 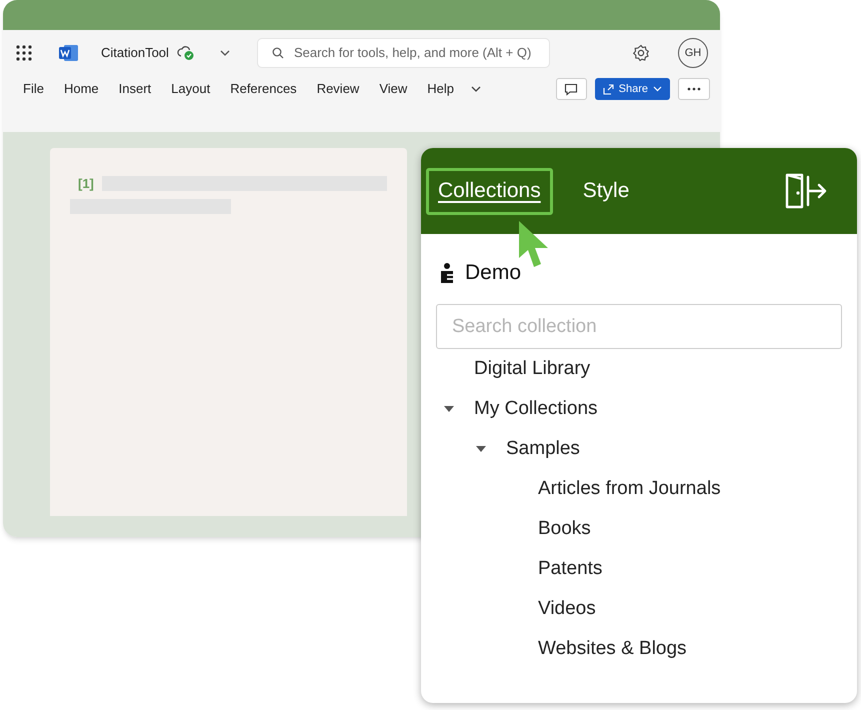 What do you see at coordinates (86, 184) in the screenshot?
I see `citation-number: [1]` at bounding box center [86, 184].